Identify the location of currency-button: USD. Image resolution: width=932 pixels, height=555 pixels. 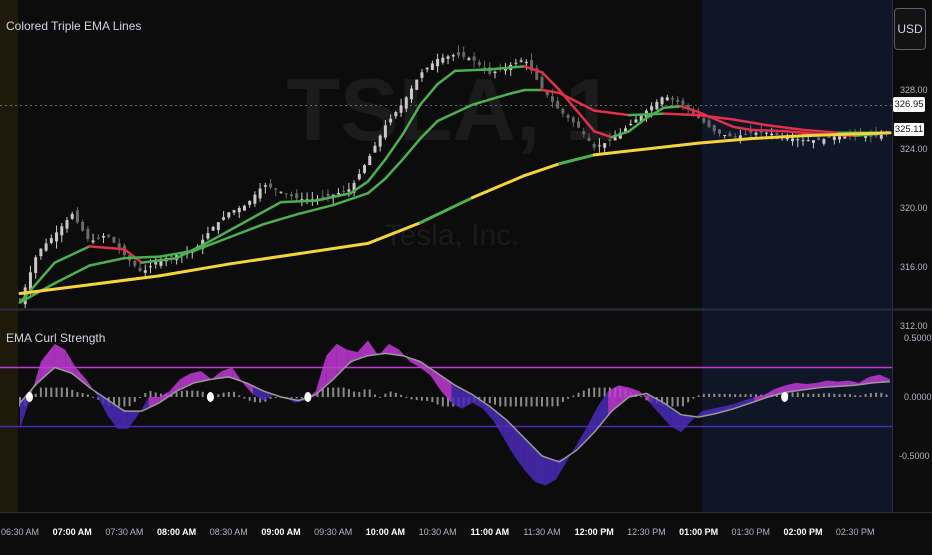
(910, 29).